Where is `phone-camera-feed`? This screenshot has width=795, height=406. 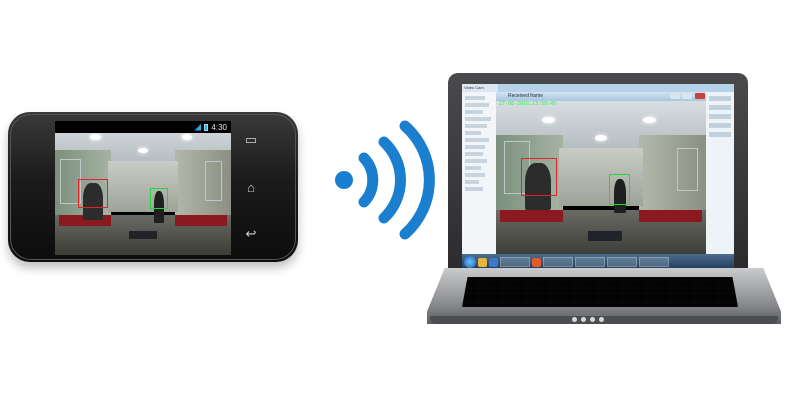
phone-camera-feed is located at coordinates (143, 188).